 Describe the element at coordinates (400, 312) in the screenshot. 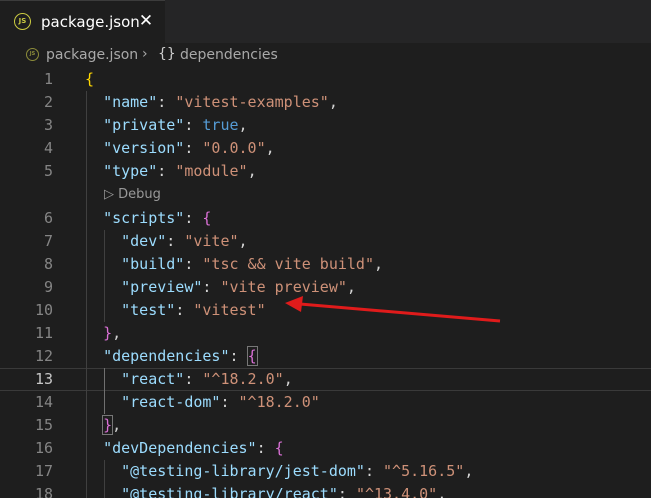

I see `arrow-shaft` at that location.